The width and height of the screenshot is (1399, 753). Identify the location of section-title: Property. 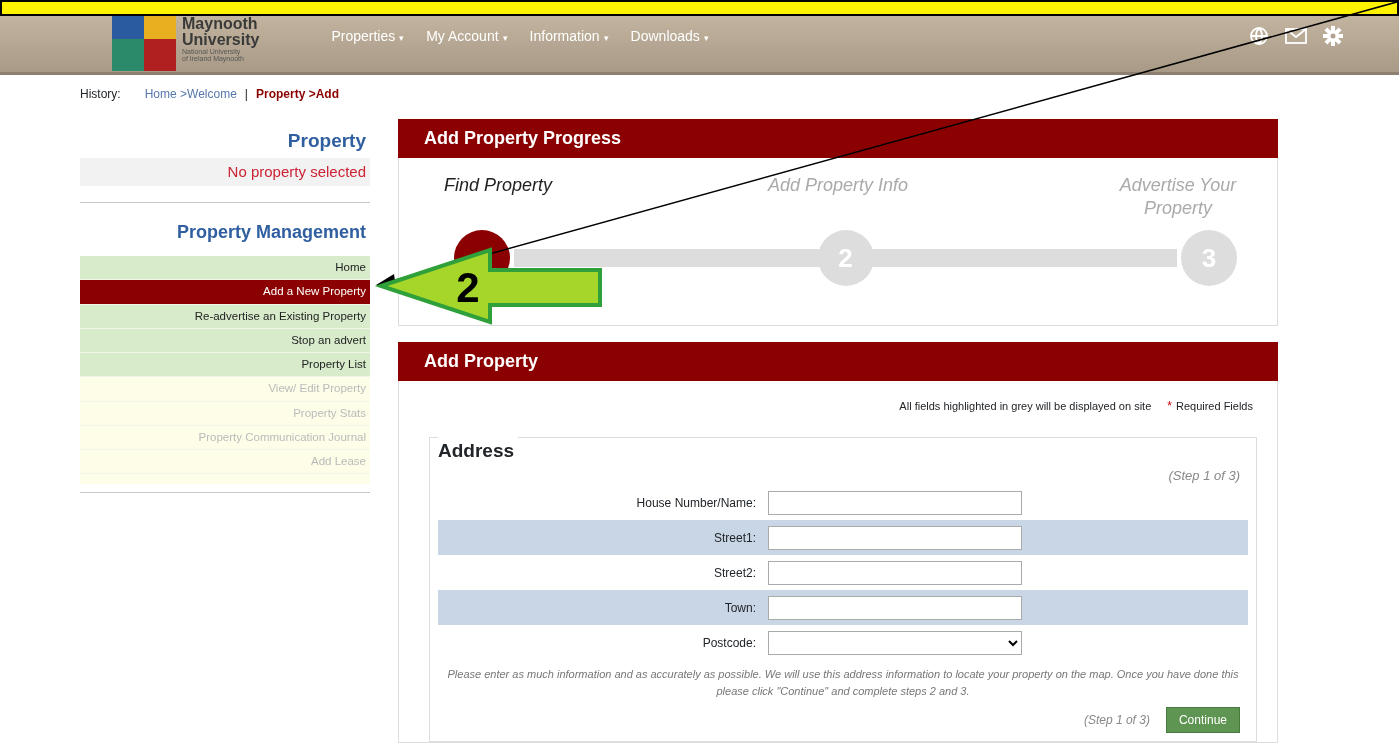
(326, 141).